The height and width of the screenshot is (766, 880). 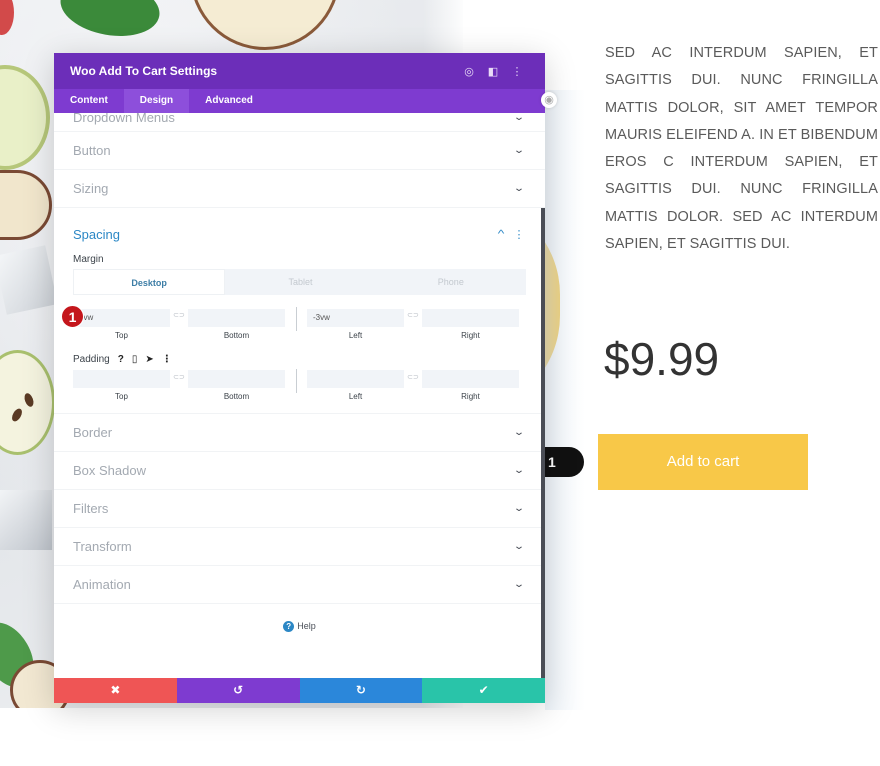 What do you see at coordinates (238, 690) in the screenshot?
I see `undo-button: ↺` at bounding box center [238, 690].